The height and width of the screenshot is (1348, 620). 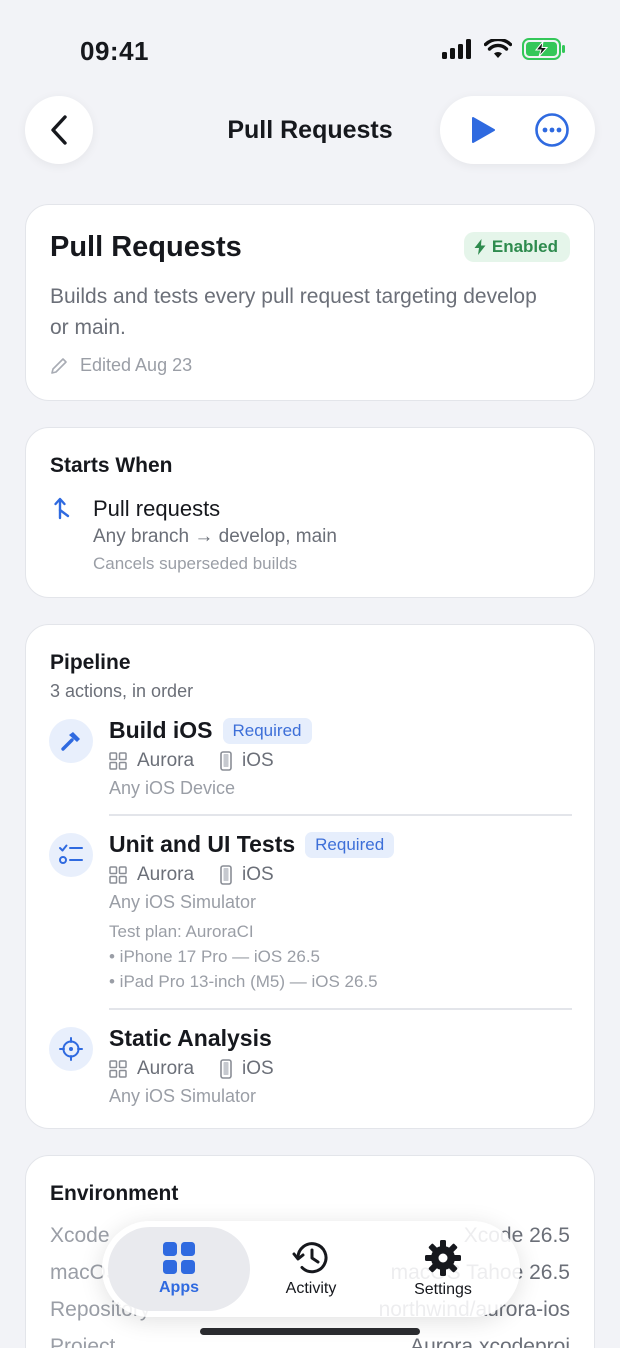 I want to click on ellipsis-circle-icon, so click(x=552, y=130).